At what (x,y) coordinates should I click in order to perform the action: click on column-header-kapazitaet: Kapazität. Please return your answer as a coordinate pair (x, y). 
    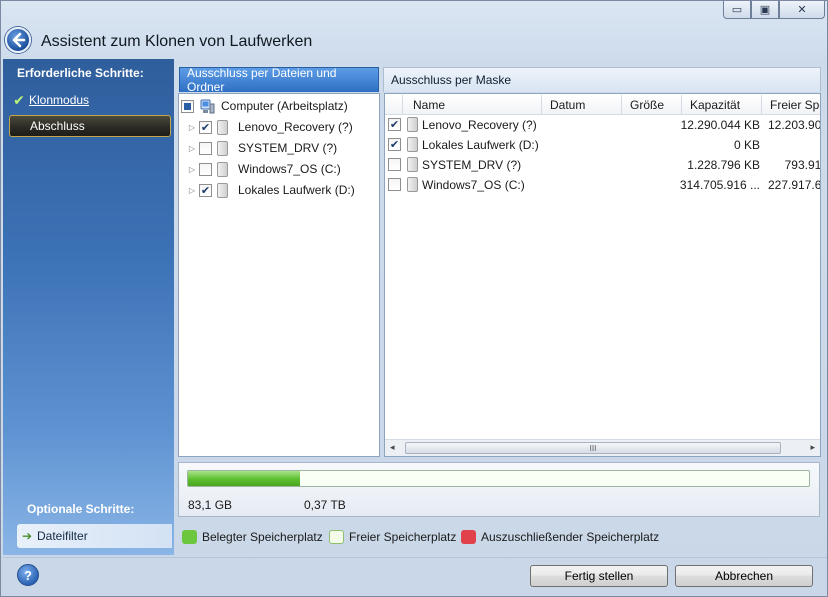
    Looking at the image, I should click on (722, 105).